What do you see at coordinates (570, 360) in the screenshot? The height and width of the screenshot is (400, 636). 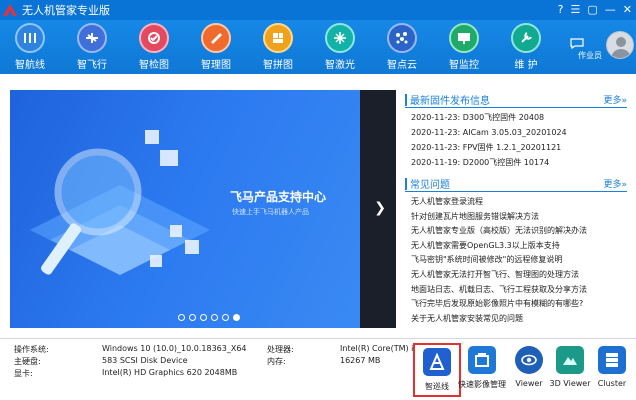 I see `terrain-icon` at bounding box center [570, 360].